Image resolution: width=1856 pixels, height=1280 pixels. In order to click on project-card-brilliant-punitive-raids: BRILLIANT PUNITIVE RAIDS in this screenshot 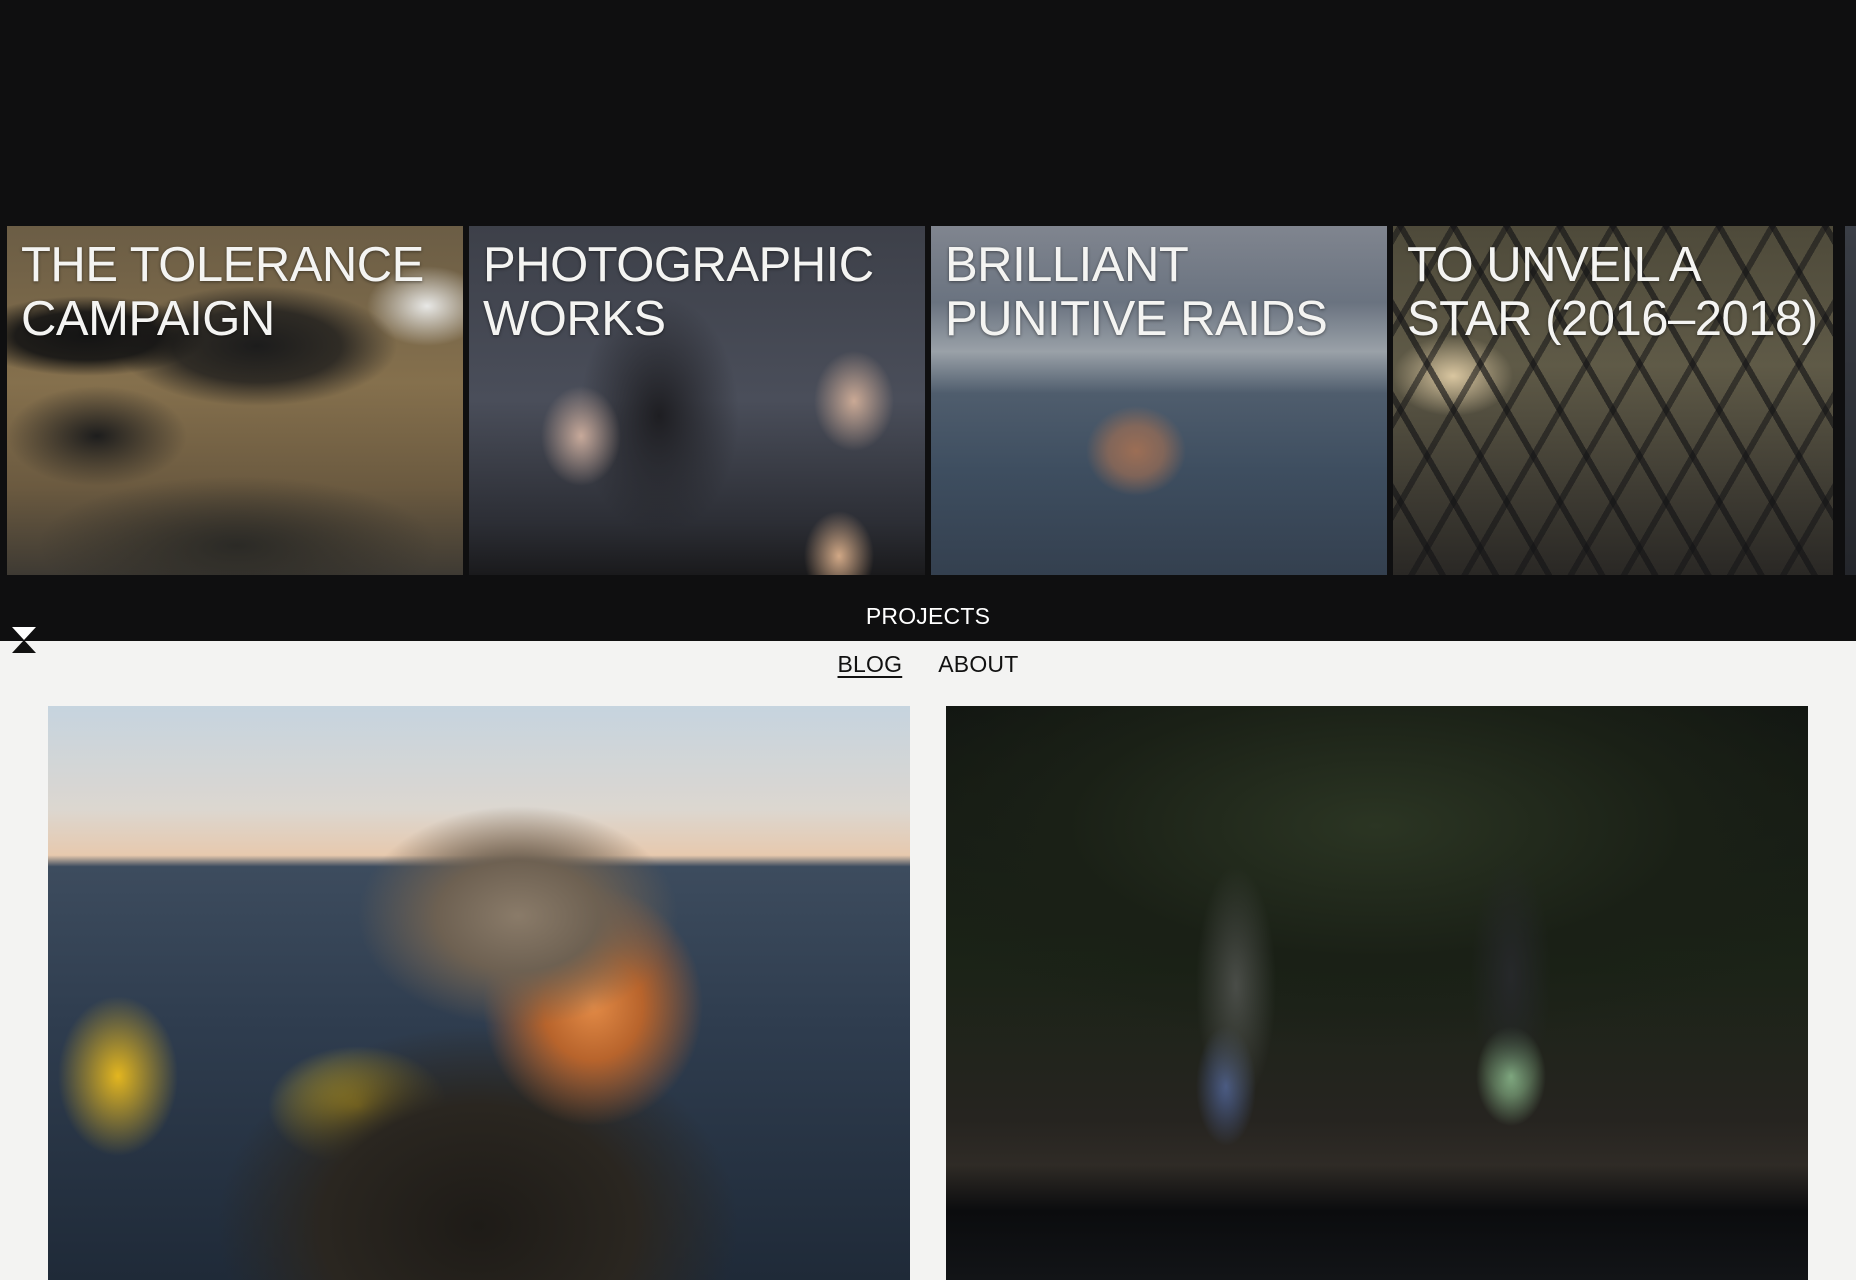, I will do `click(1159, 400)`.